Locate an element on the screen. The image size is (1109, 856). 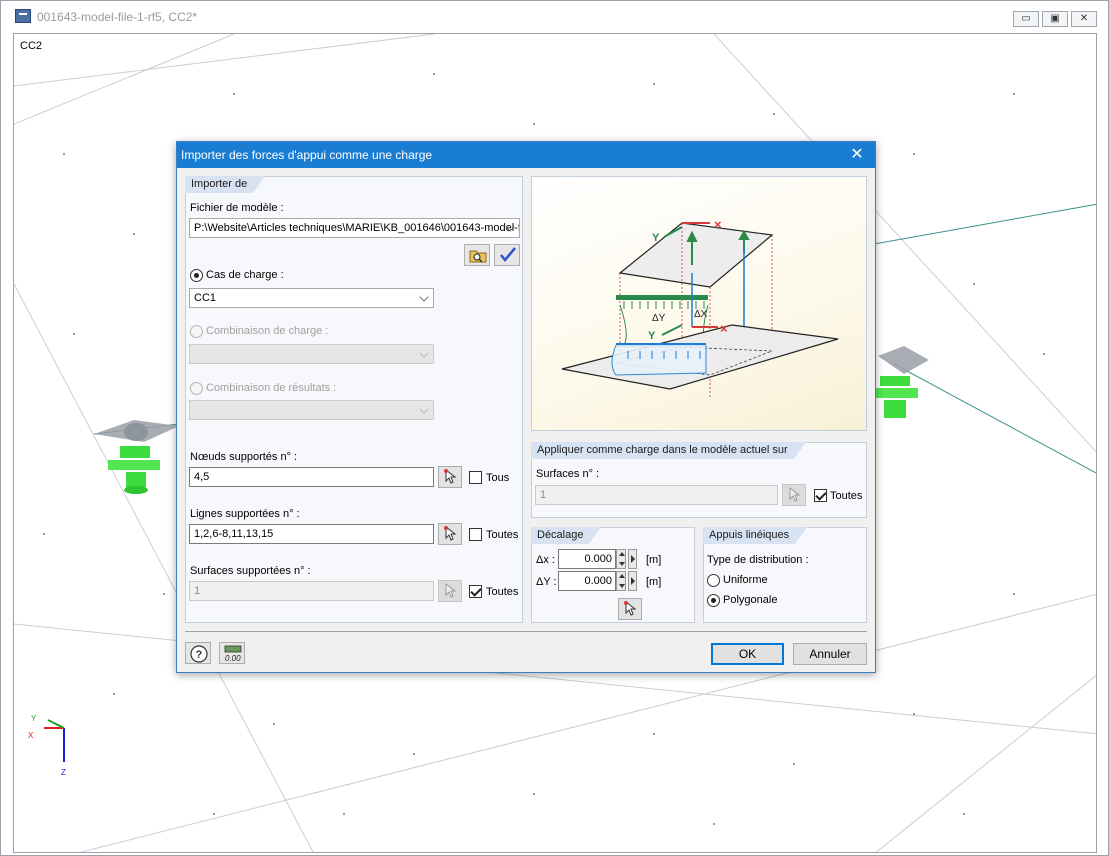
diagram-dy-label: ΔY is located at coordinates (659, 318).